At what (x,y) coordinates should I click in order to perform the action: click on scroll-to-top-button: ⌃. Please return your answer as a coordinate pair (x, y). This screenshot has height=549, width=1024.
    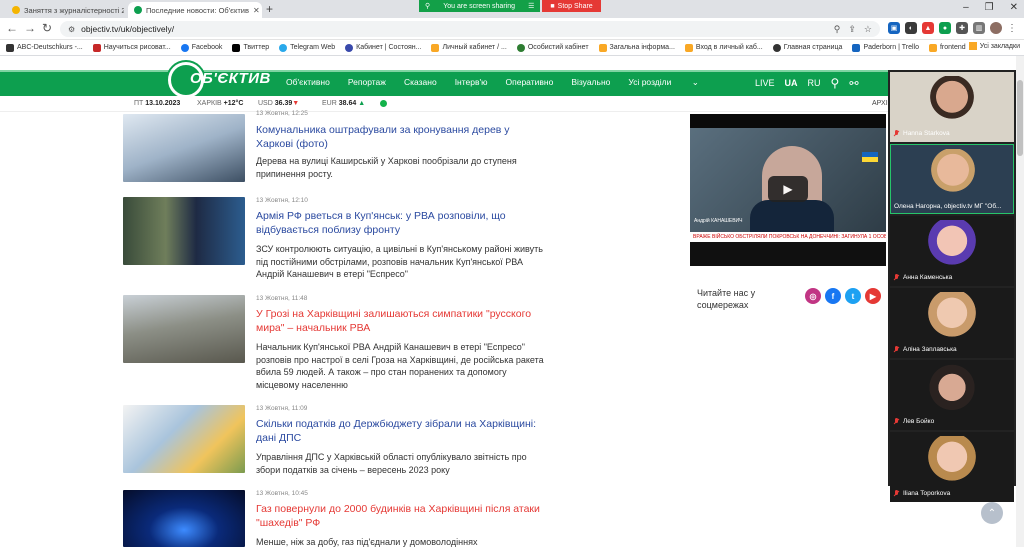
    Looking at the image, I should click on (992, 513).